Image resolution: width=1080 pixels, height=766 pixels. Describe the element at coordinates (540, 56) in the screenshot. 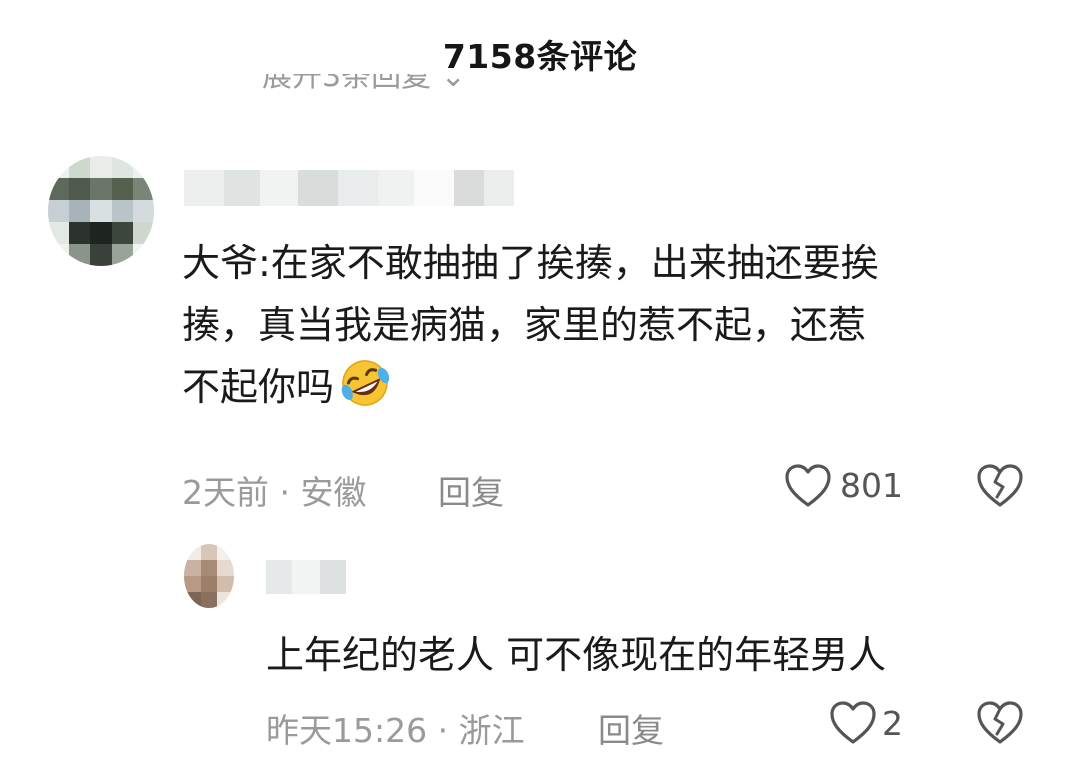

I see `comment-count-title: 7158条评论` at that location.